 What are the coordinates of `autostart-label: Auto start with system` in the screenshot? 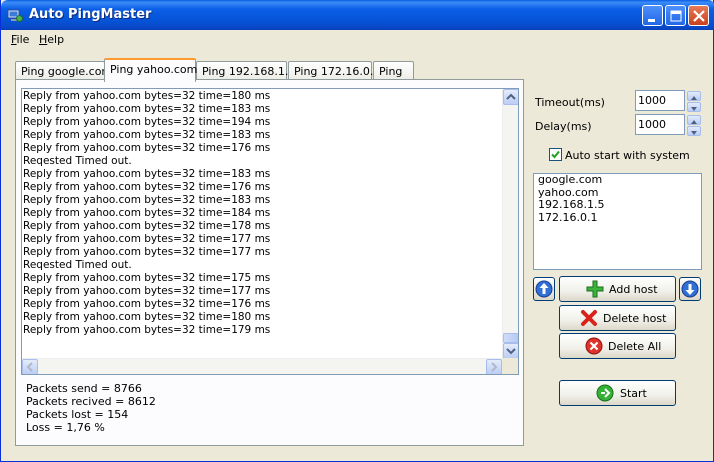 It's located at (627, 155).